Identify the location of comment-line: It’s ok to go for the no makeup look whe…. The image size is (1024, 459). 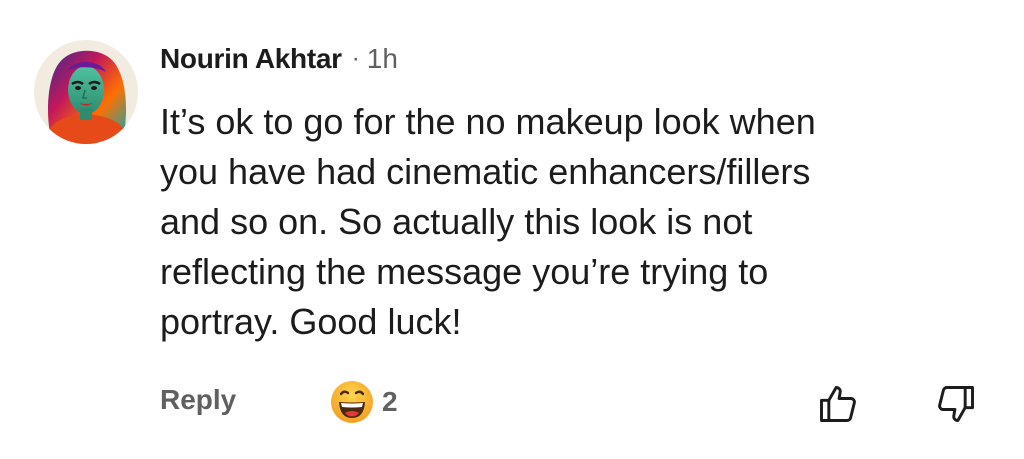
(488, 121).